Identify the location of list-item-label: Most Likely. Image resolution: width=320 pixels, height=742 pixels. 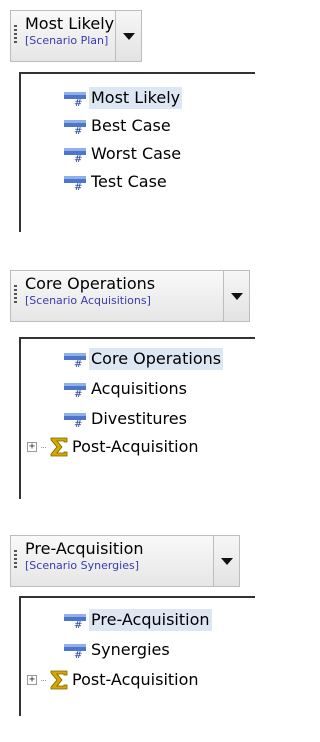
(136, 98).